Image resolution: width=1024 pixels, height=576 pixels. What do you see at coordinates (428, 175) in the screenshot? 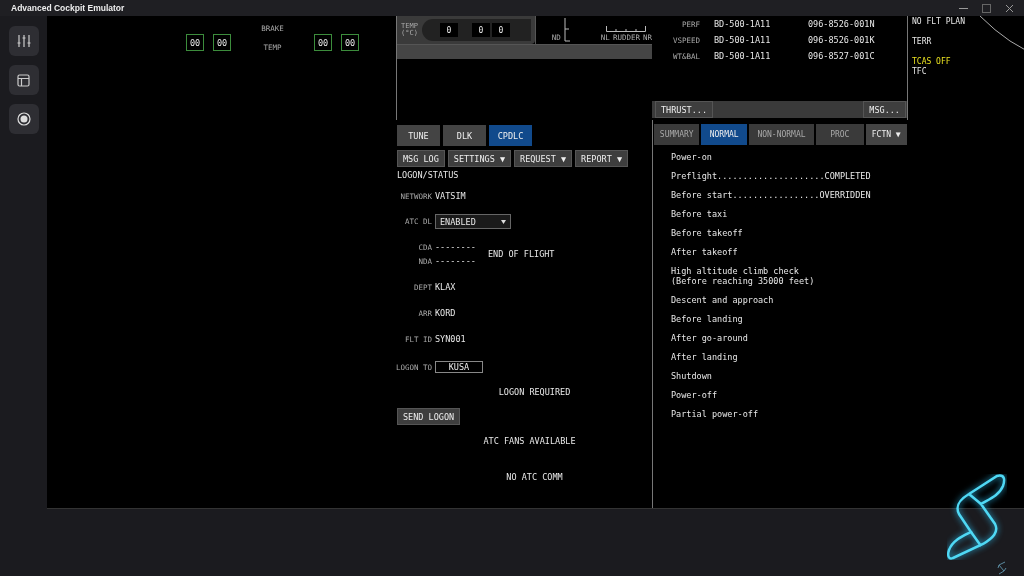
I see `section-title: LOGON/STATUS` at bounding box center [428, 175].